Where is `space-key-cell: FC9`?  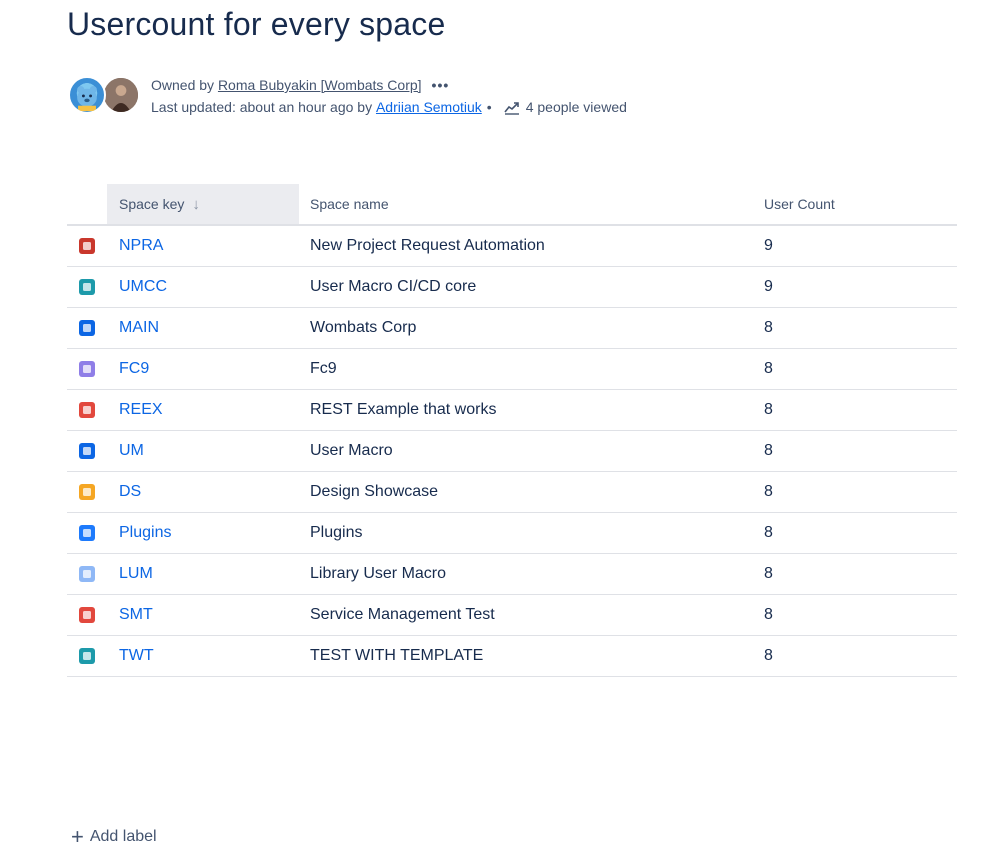 space-key-cell: FC9 is located at coordinates (203, 369).